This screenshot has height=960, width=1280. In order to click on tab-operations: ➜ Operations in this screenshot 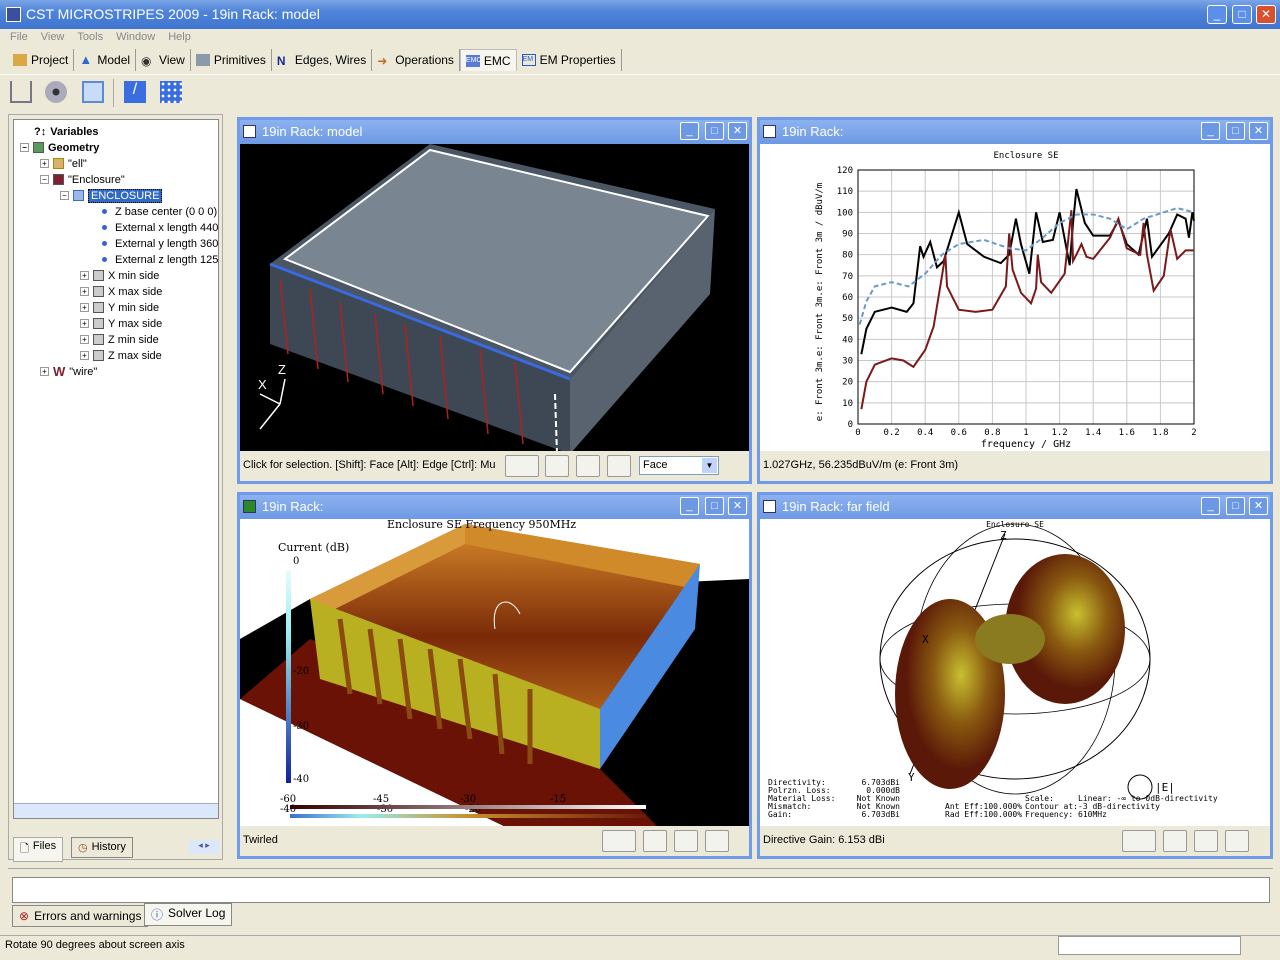, I will do `click(416, 60)`.